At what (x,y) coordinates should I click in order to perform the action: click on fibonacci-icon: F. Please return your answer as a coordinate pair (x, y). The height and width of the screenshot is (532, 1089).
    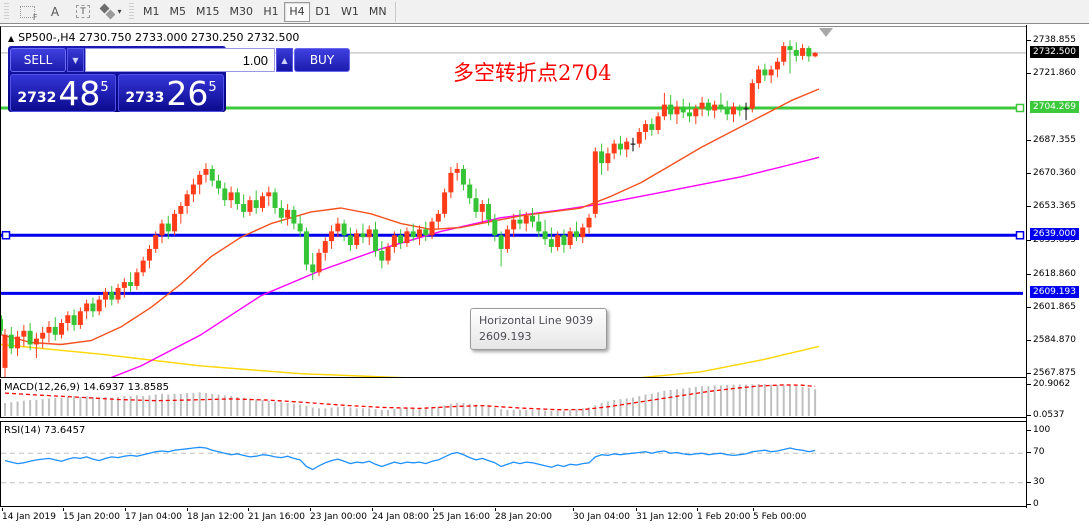
    Looking at the image, I should click on (27, 12).